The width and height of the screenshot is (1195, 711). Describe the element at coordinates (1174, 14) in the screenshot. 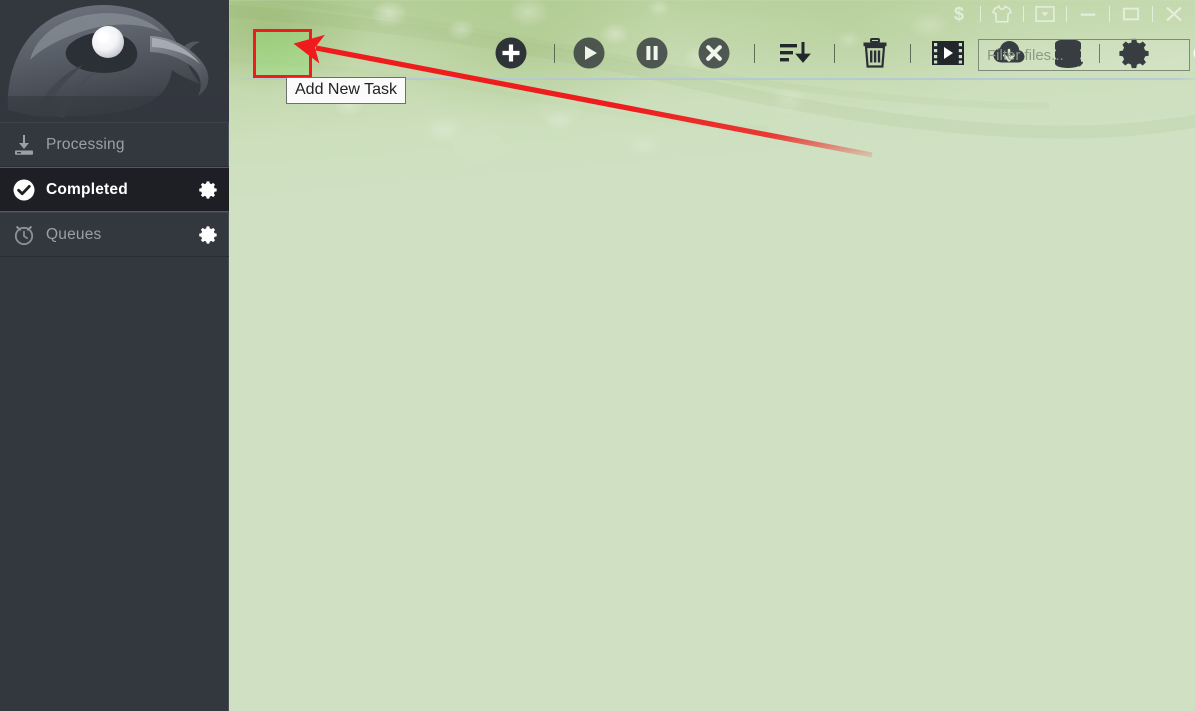

I see `close-button` at that location.